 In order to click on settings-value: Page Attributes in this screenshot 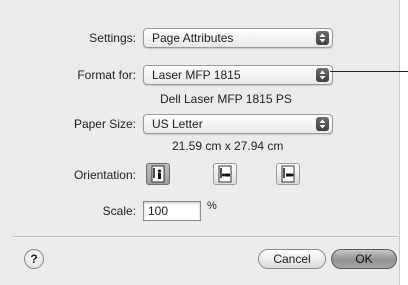, I will do `click(193, 38)`.